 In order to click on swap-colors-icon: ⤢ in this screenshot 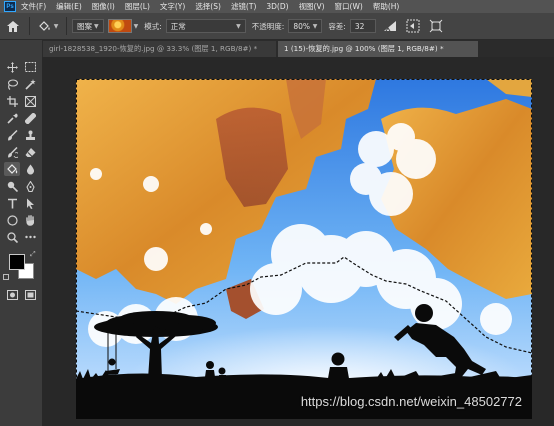, I will do `click(33, 254)`.